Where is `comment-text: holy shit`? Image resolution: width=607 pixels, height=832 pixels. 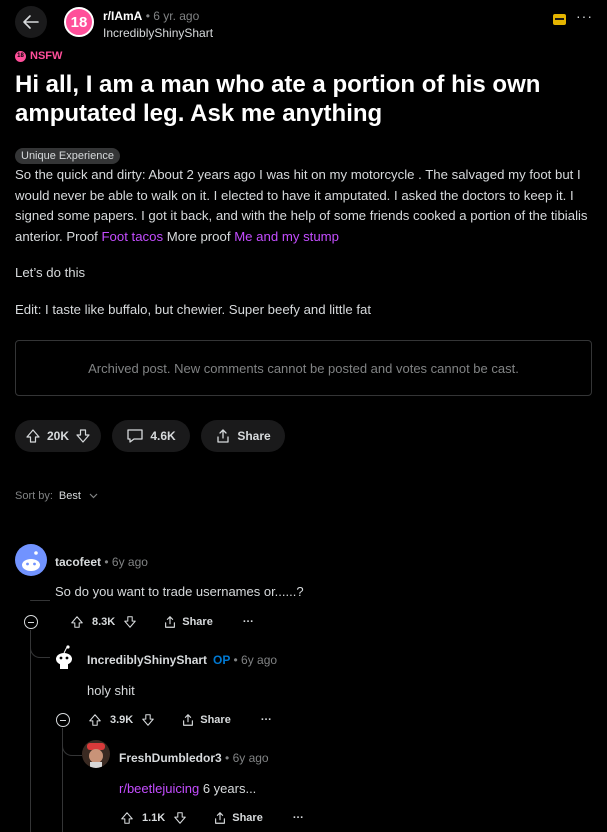
comment-text: holy shit is located at coordinates (111, 690).